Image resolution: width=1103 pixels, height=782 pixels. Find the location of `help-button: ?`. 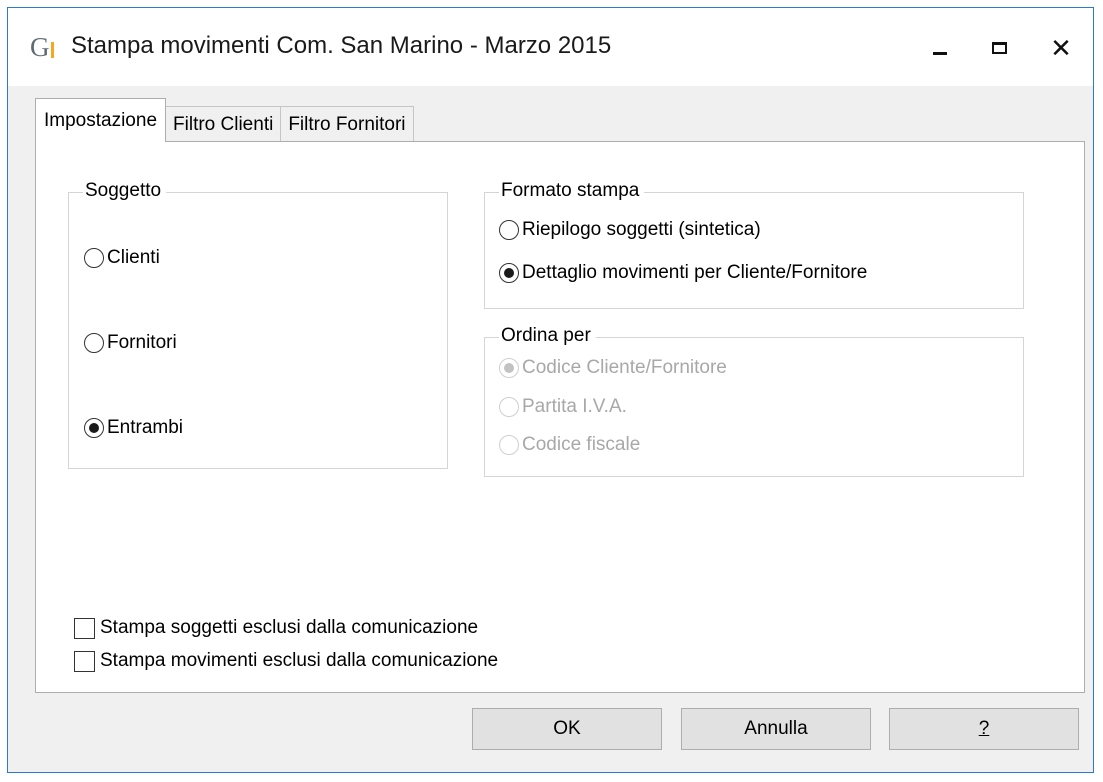

help-button: ? is located at coordinates (984, 729).